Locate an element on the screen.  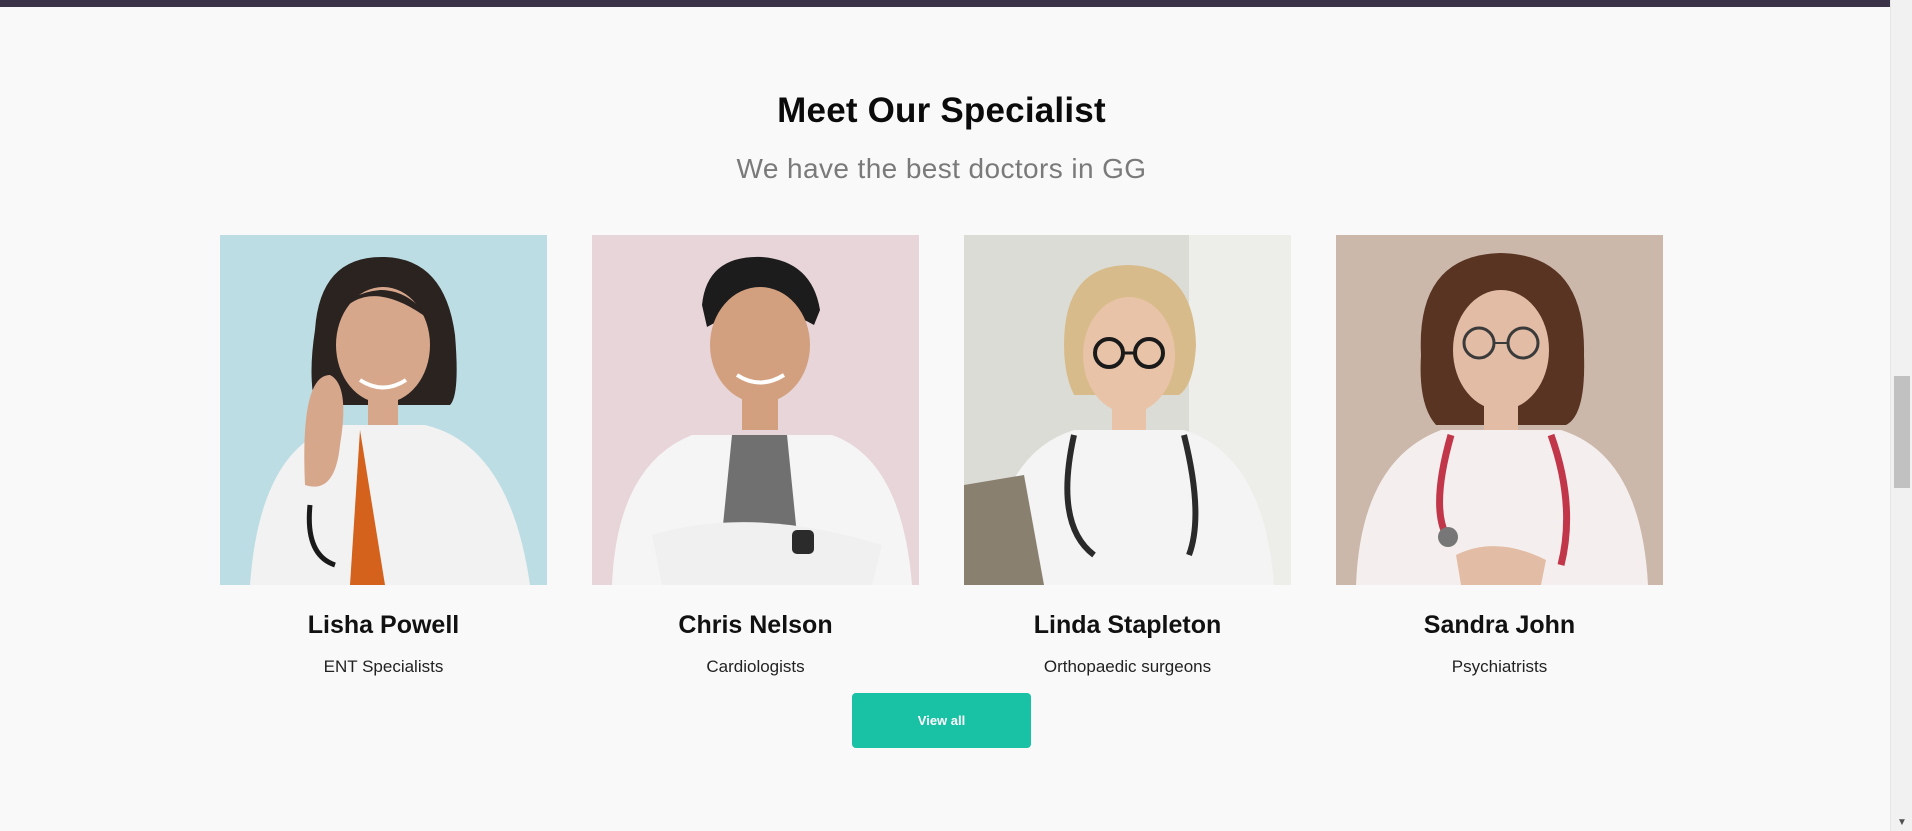
section-title: Meet Our Specialist is located at coordinates (941, 110).